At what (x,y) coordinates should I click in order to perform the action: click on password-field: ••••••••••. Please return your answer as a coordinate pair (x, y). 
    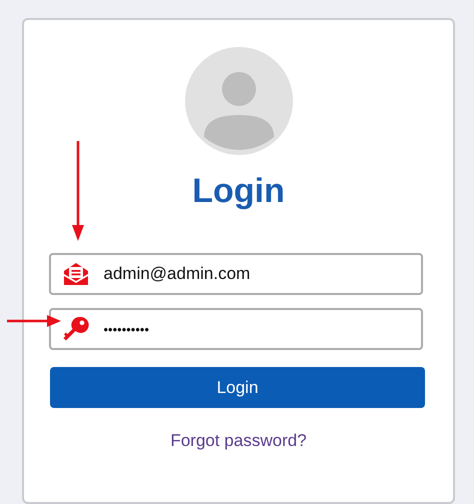
    Looking at the image, I should click on (235, 329).